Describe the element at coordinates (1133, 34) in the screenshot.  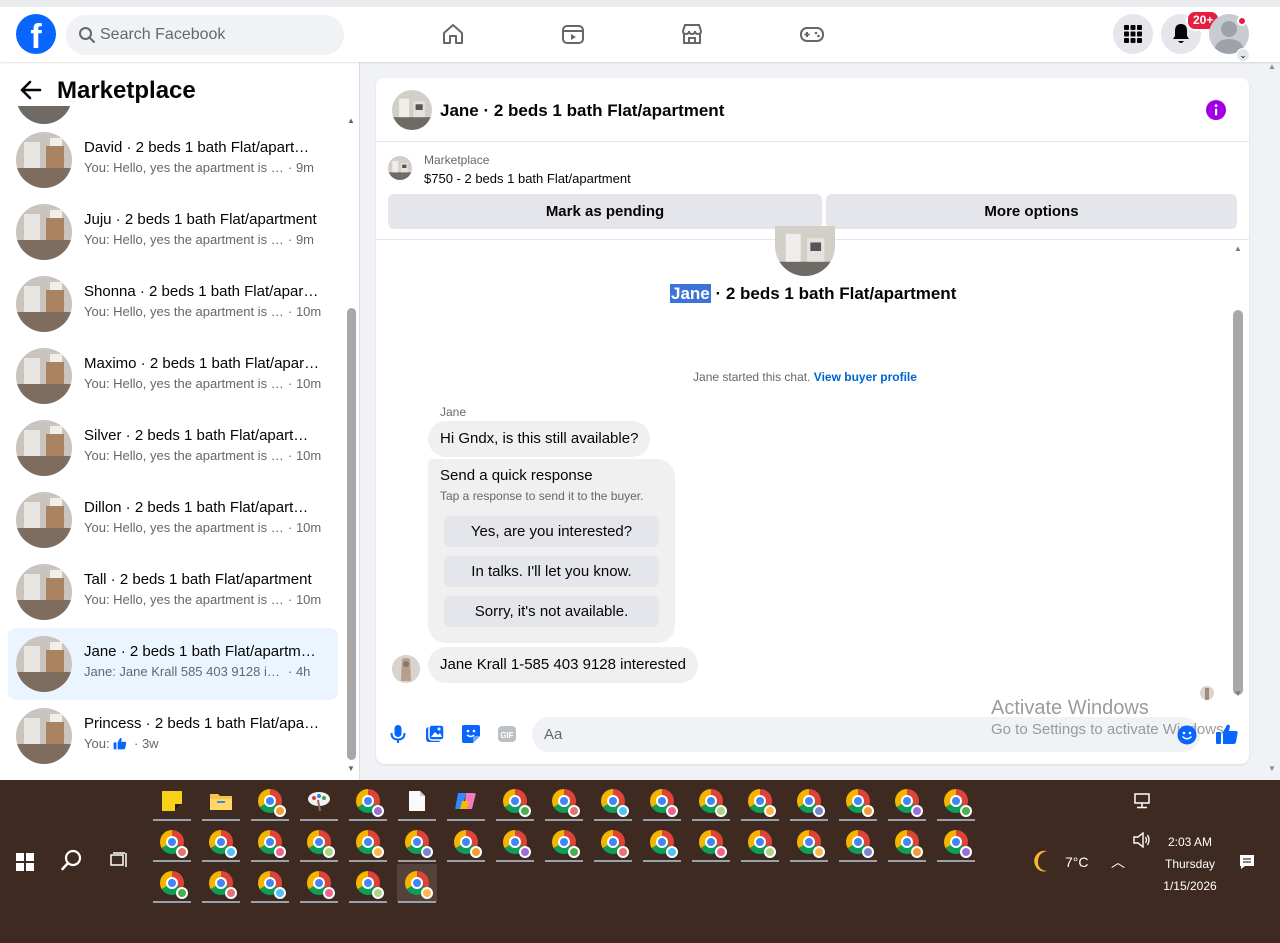
I see `menu-button` at that location.